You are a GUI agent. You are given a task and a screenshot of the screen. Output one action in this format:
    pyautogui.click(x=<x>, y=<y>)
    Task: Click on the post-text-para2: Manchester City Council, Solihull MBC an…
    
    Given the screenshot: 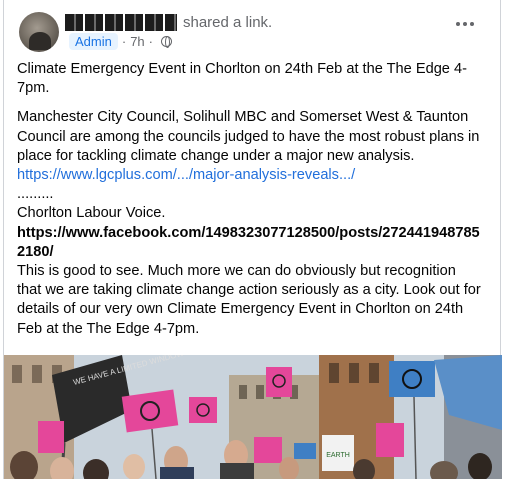 What is the action you would take?
    pyautogui.click(x=248, y=136)
    